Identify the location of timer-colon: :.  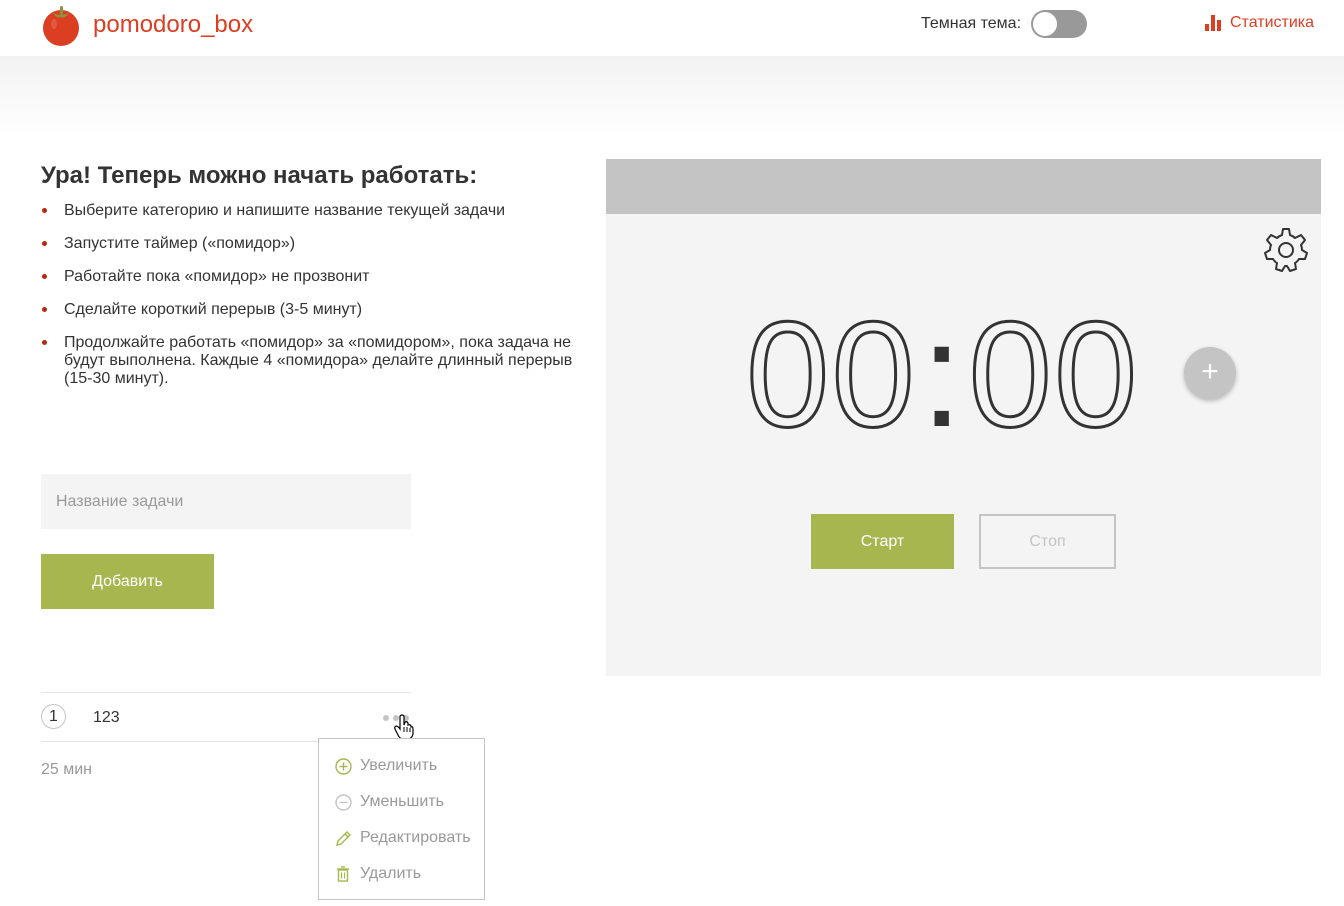
(942, 374).